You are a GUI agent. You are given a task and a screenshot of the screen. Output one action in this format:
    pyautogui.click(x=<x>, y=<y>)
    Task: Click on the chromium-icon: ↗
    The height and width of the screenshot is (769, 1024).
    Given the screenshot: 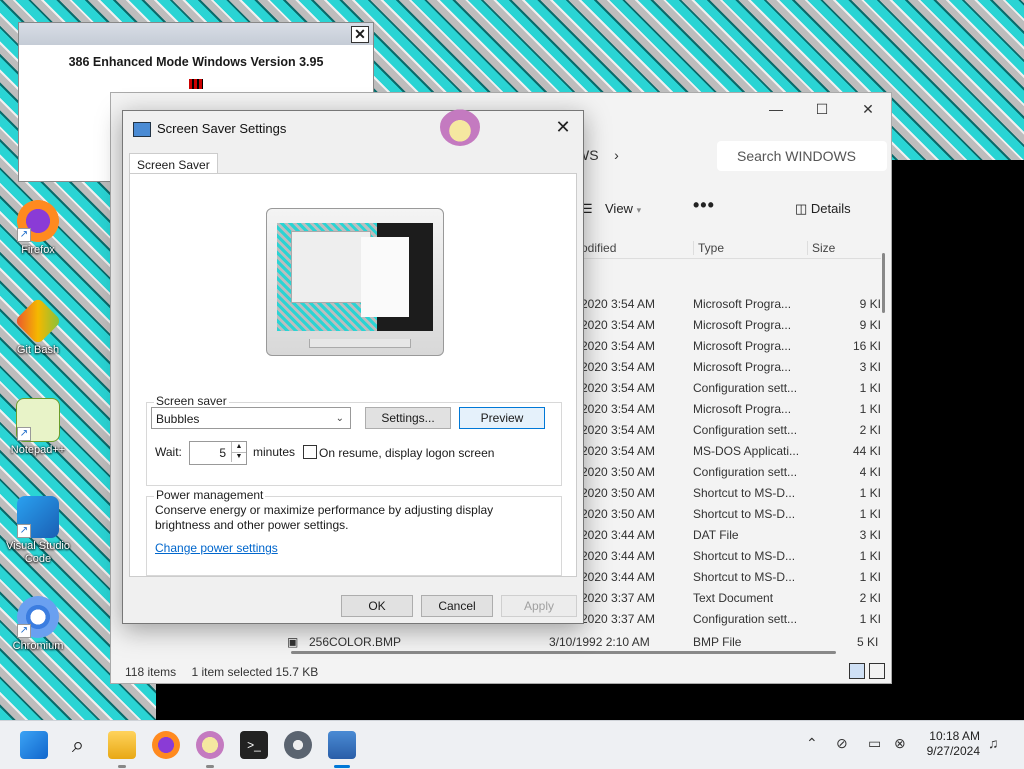 What is the action you would take?
    pyautogui.click(x=38, y=617)
    